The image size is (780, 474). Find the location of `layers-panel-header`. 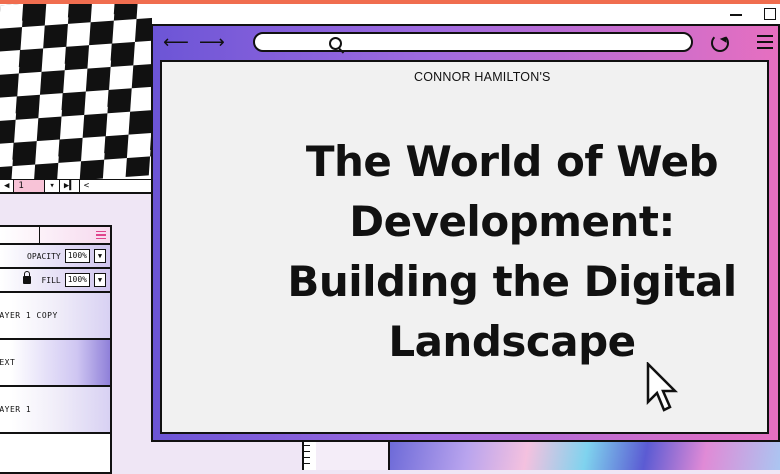

layers-panel-header is located at coordinates (55, 236).